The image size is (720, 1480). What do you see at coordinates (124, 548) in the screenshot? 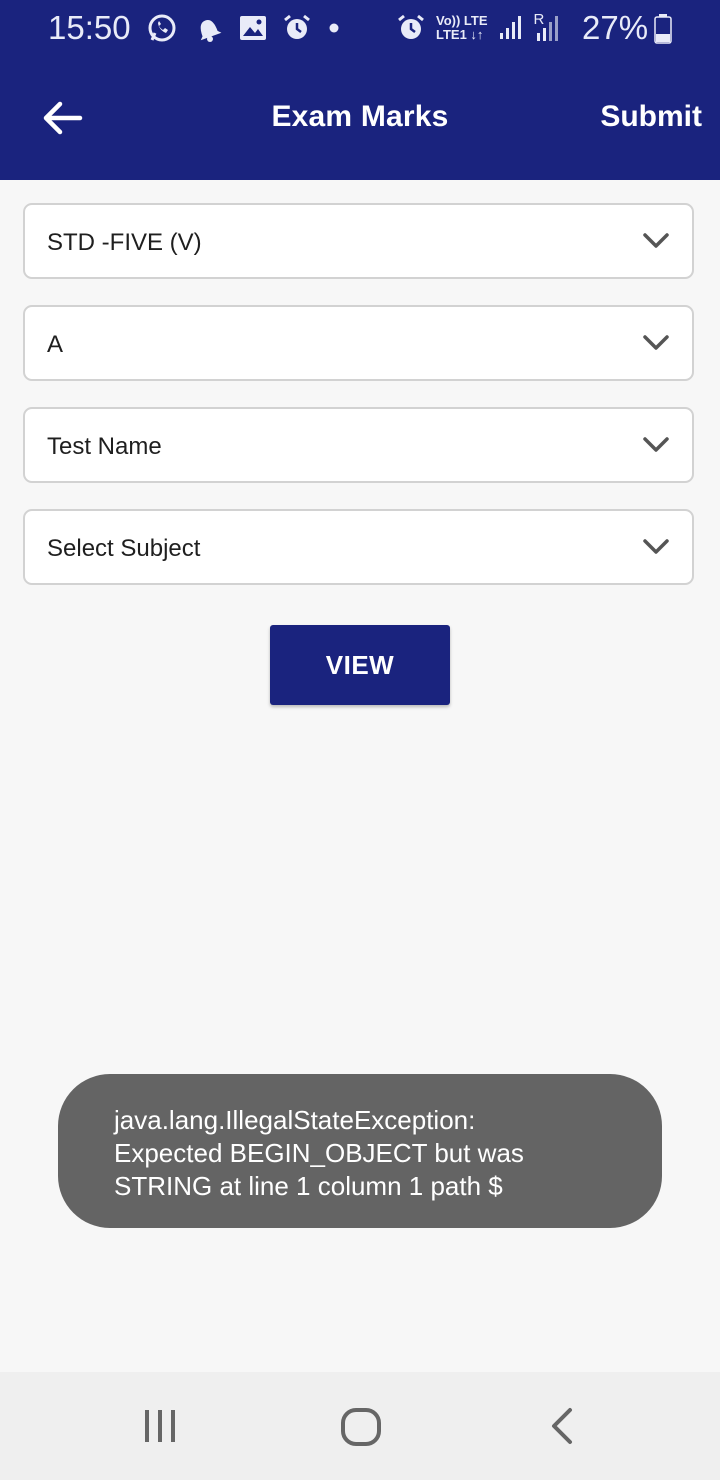
I see `subject-dropdown-value: Select Subject` at bounding box center [124, 548].